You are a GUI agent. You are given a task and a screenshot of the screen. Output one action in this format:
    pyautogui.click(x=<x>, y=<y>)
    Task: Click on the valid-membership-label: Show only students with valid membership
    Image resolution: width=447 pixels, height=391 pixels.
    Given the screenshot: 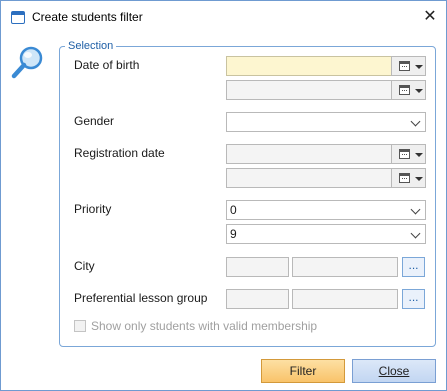 What is the action you would take?
    pyautogui.click(x=204, y=326)
    